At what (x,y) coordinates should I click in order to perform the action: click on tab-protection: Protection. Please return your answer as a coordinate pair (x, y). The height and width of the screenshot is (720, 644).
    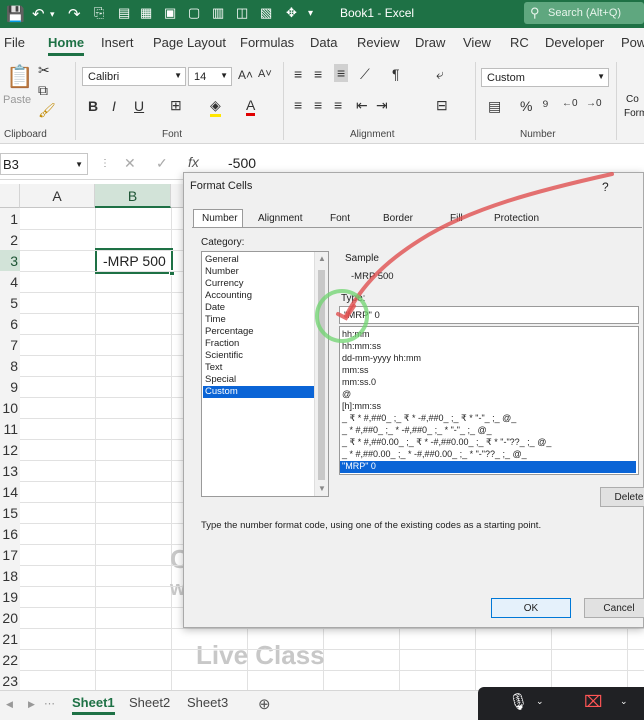
    Looking at the image, I should click on (516, 218).